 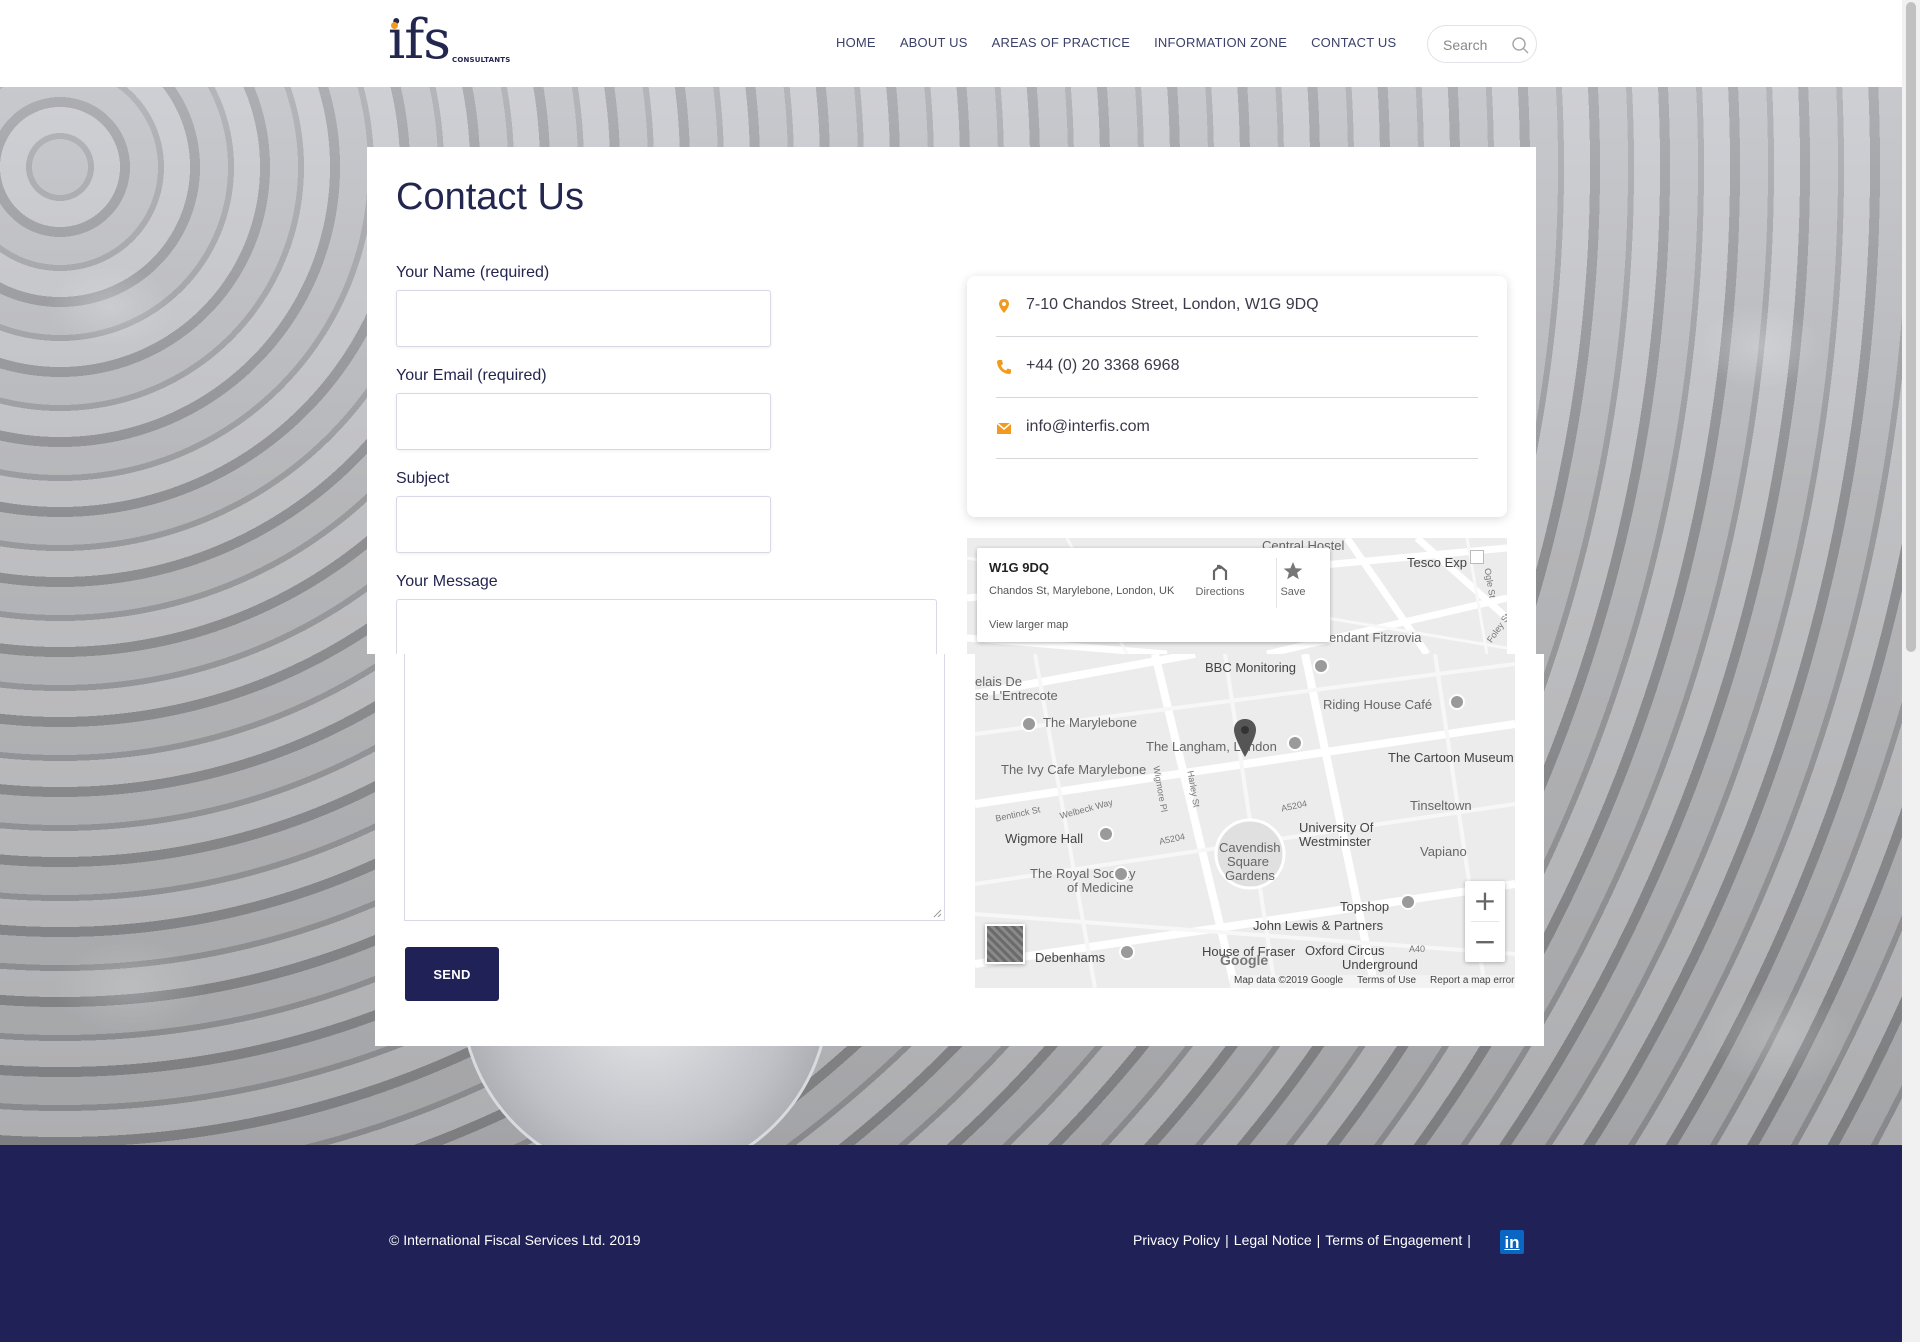 What do you see at coordinates (1911, 671) in the screenshot?
I see `page-scrollbar` at bounding box center [1911, 671].